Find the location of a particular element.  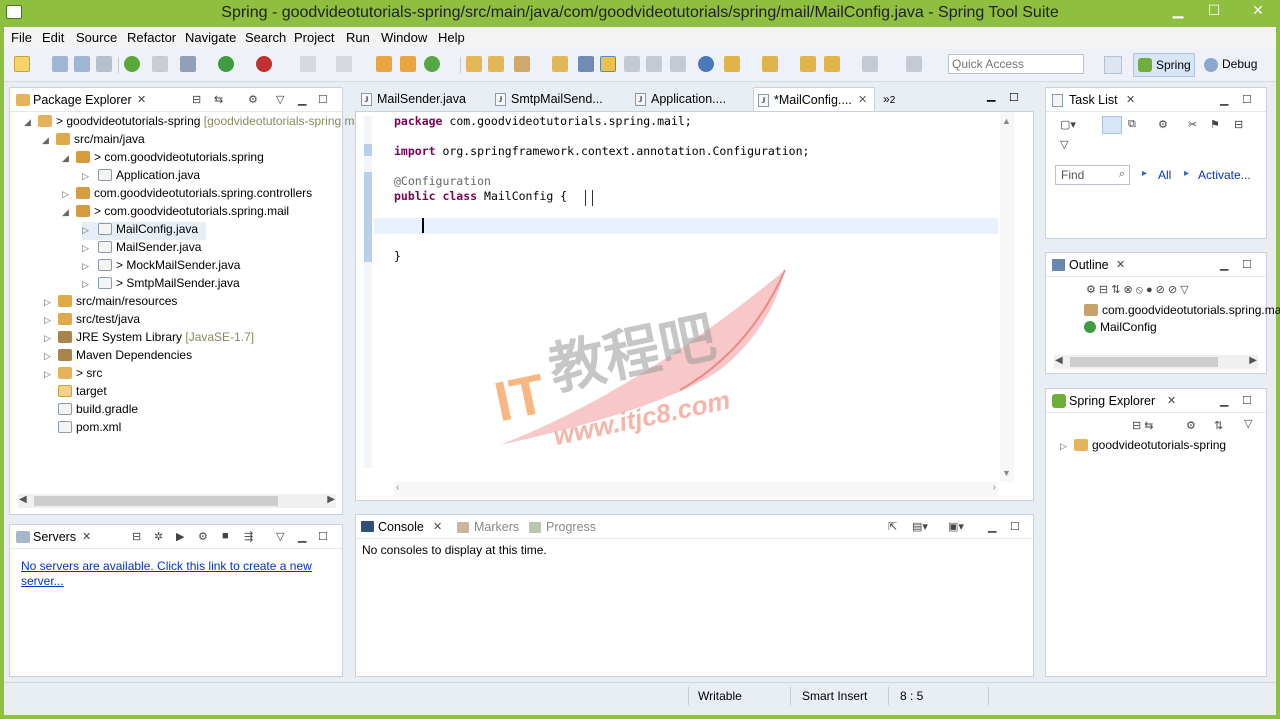

tab-mailsender: J MailSender.java is located at coordinates (423, 99).